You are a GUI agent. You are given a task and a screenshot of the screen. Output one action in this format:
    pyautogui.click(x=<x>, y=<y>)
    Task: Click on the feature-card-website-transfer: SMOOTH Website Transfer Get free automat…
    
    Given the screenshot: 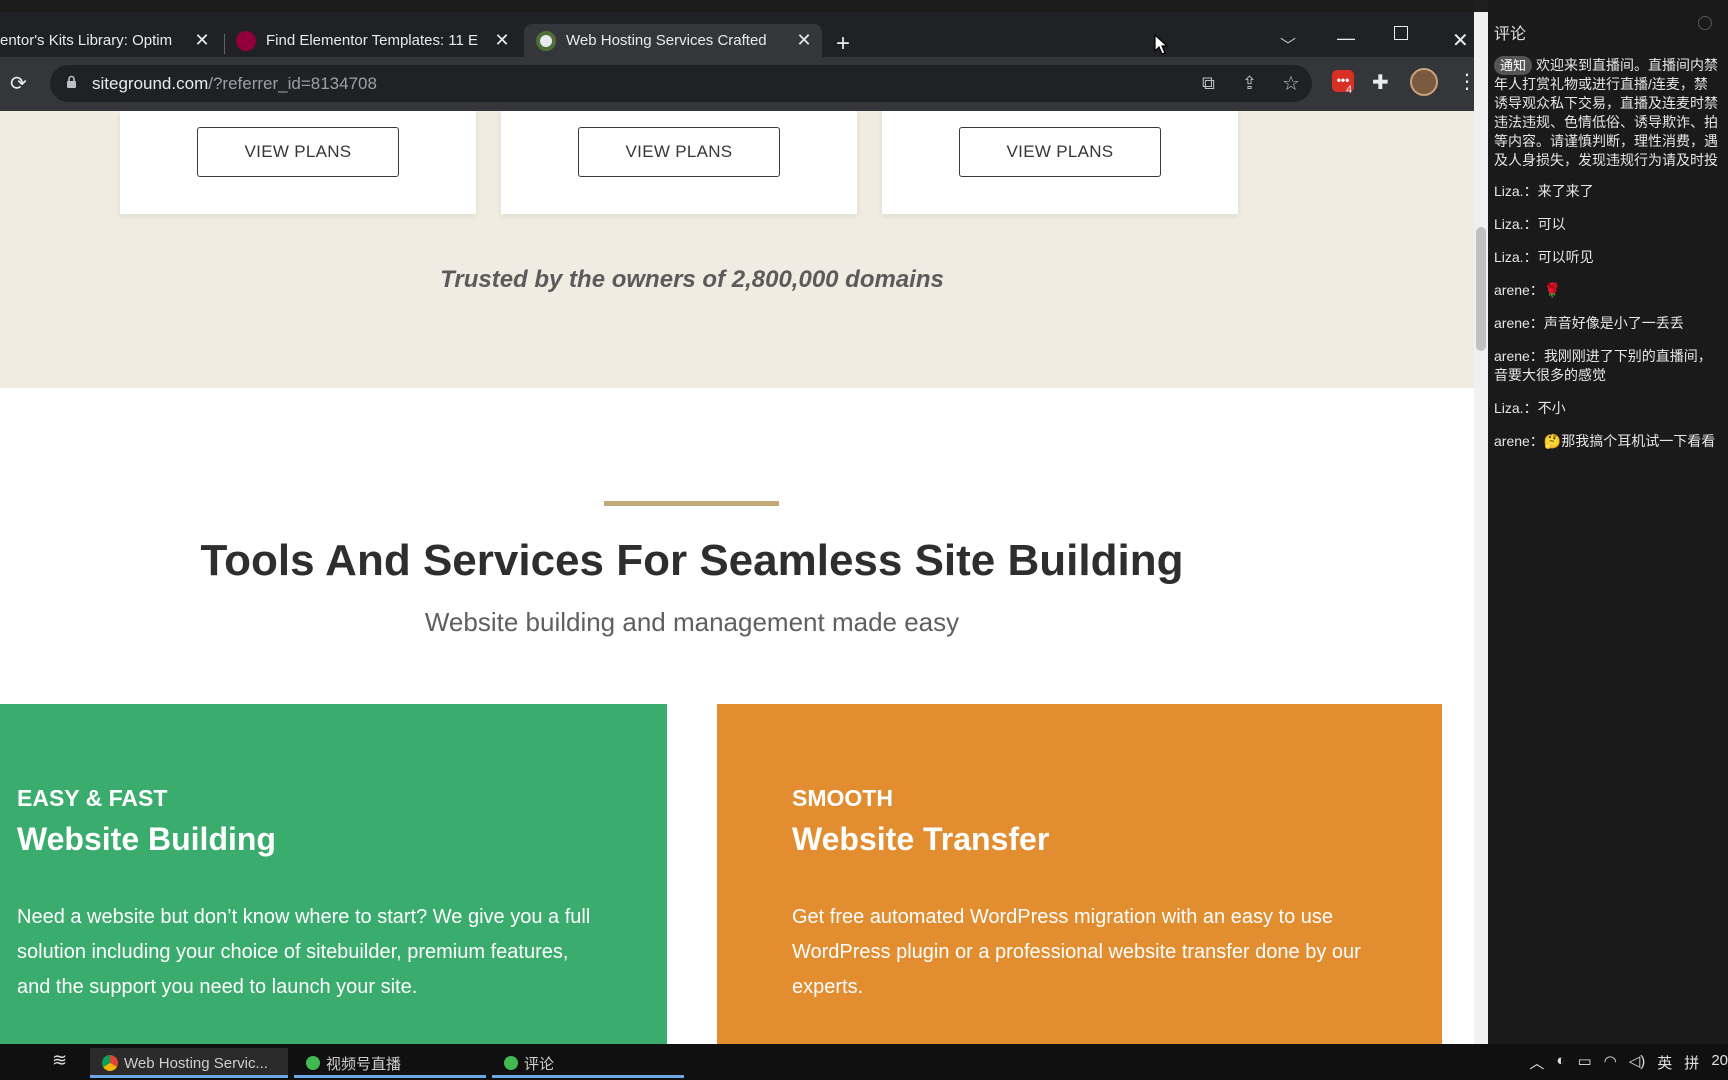 What is the action you would take?
    pyautogui.click(x=1079, y=883)
    